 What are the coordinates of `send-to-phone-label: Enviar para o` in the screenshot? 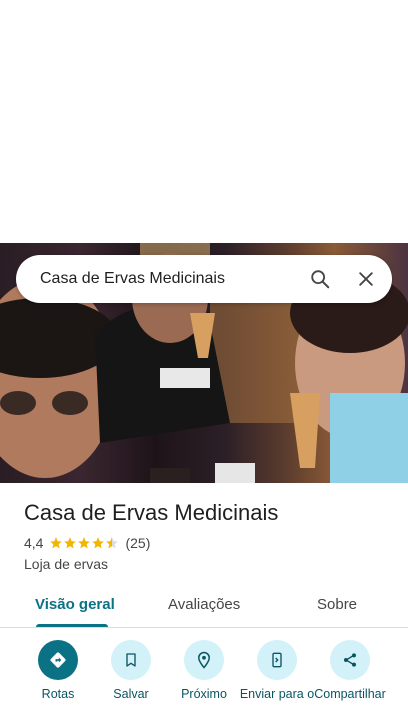 It's located at (277, 694).